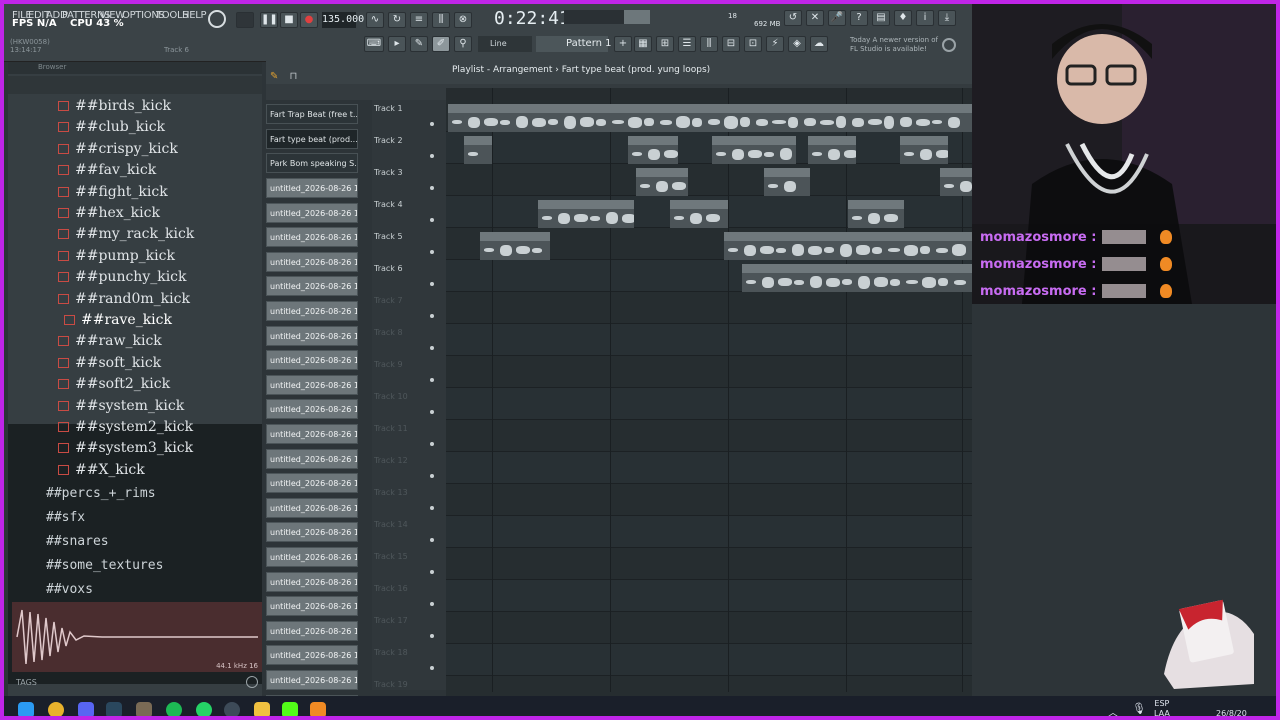  I want to click on save-icon: ▤, so click(881, 18).